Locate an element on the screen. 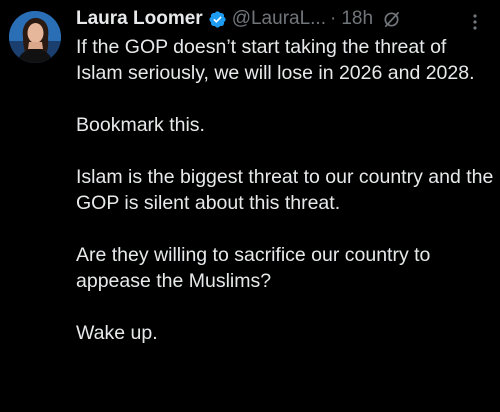 The image size is (500, 412). profile-photo-icon is located at coordinates (35, 37).